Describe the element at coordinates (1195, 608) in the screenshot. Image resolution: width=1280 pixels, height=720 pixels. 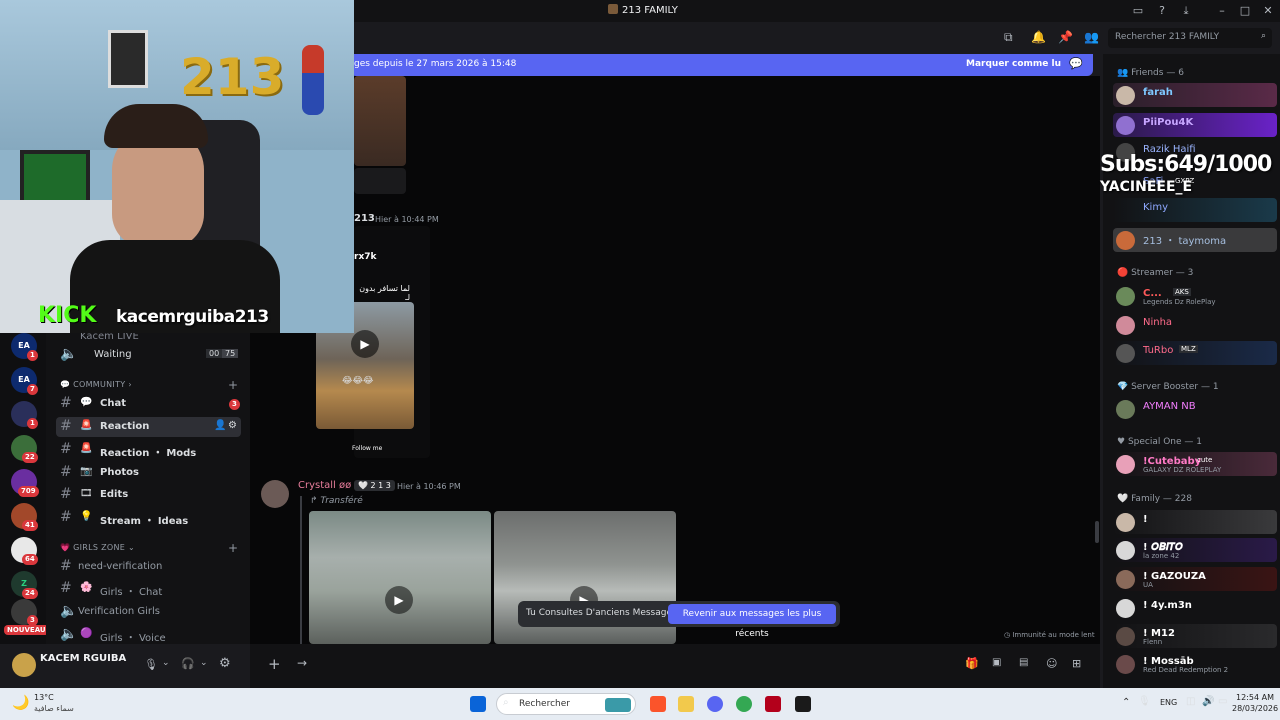
I see `member-item: ! 4y.m3n` at that location.